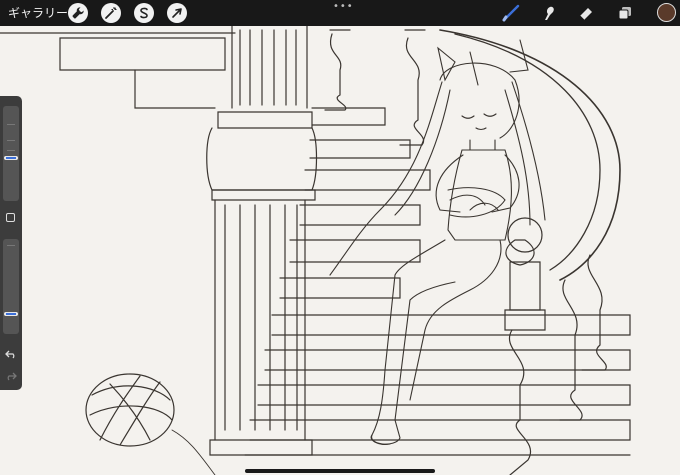  I want to click on selection-button, so click(144, 13).